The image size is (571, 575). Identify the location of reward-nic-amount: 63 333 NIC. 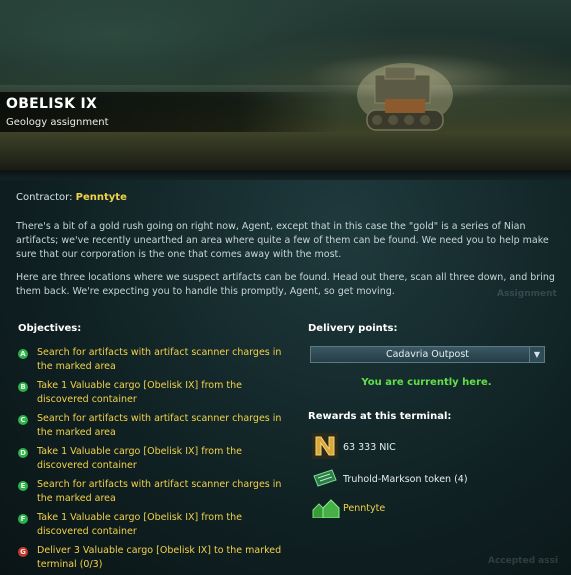
(369, 447).